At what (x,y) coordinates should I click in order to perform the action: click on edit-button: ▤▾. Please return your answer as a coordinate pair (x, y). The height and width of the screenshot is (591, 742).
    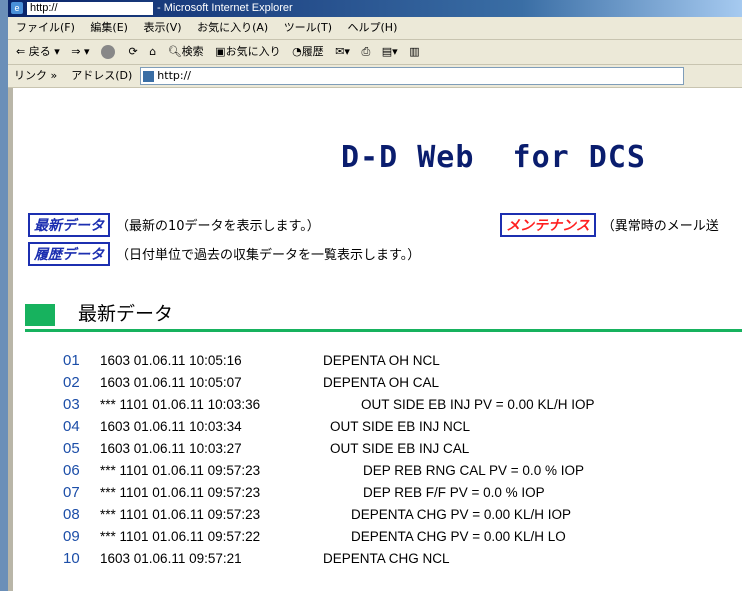
    Looking at the image, I should click on (390, 52).